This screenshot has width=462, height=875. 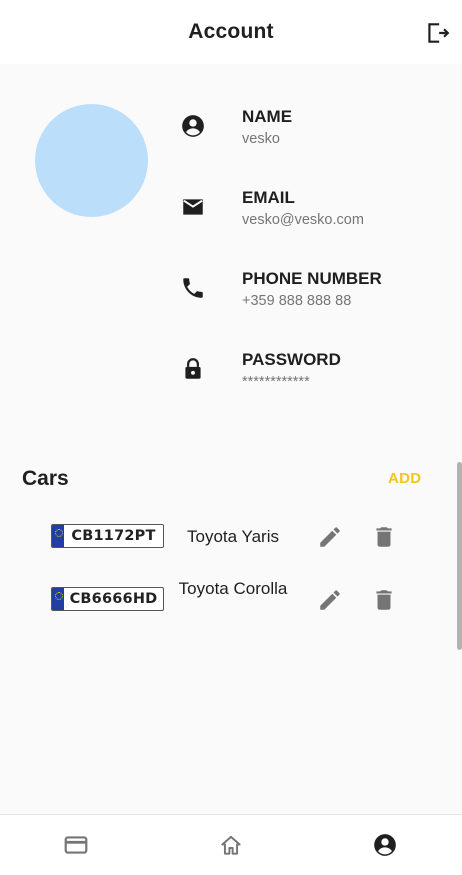 What do you see at coordinates (315, 380) in the screenshot?
I see `profile-field-password: PASSWORD ************` at bounding box center [315, 380].